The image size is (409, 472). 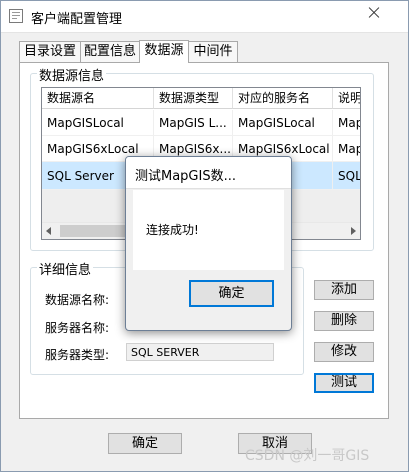 What do you see at coordinates (98, 98) in the screenshot?
I see `column-header-name: 数据源名` at bounding box center [98, 98].